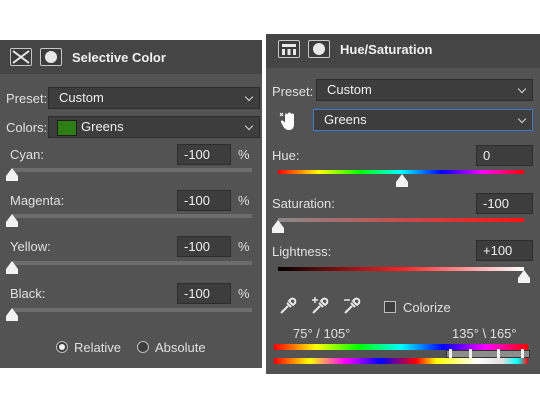 The width and height of the screenshot is (540, 400). I want to click on eyedropper-icon, so click(288, 306).